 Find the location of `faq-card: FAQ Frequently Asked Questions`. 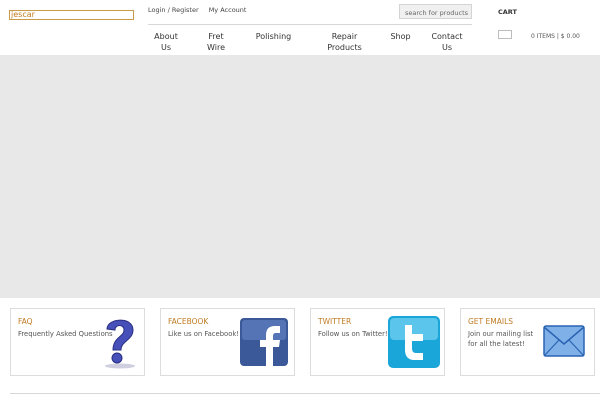

faq-card: FAQ Frequently Asked Questions is located at coordinates (77, 342).